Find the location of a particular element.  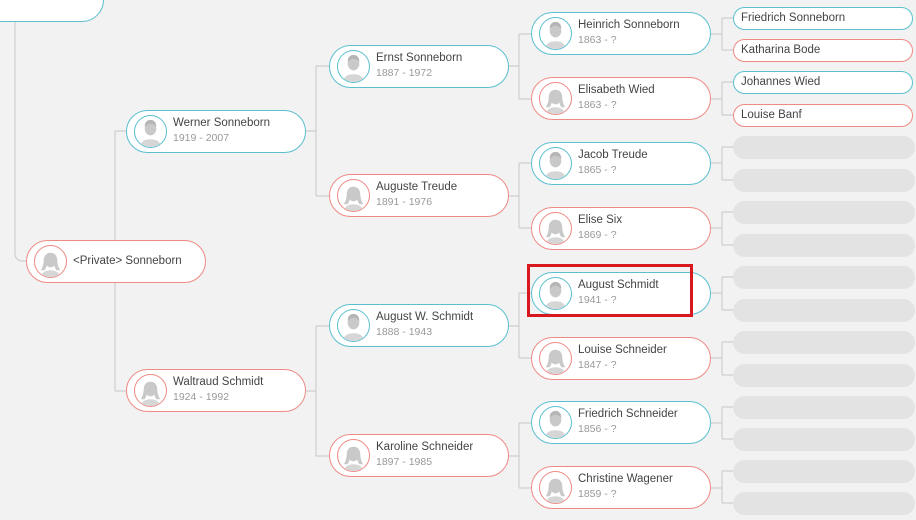

person-card-grandparent: August W. Schmidt 1888 - 1943 is located at coordinates (419, 325).